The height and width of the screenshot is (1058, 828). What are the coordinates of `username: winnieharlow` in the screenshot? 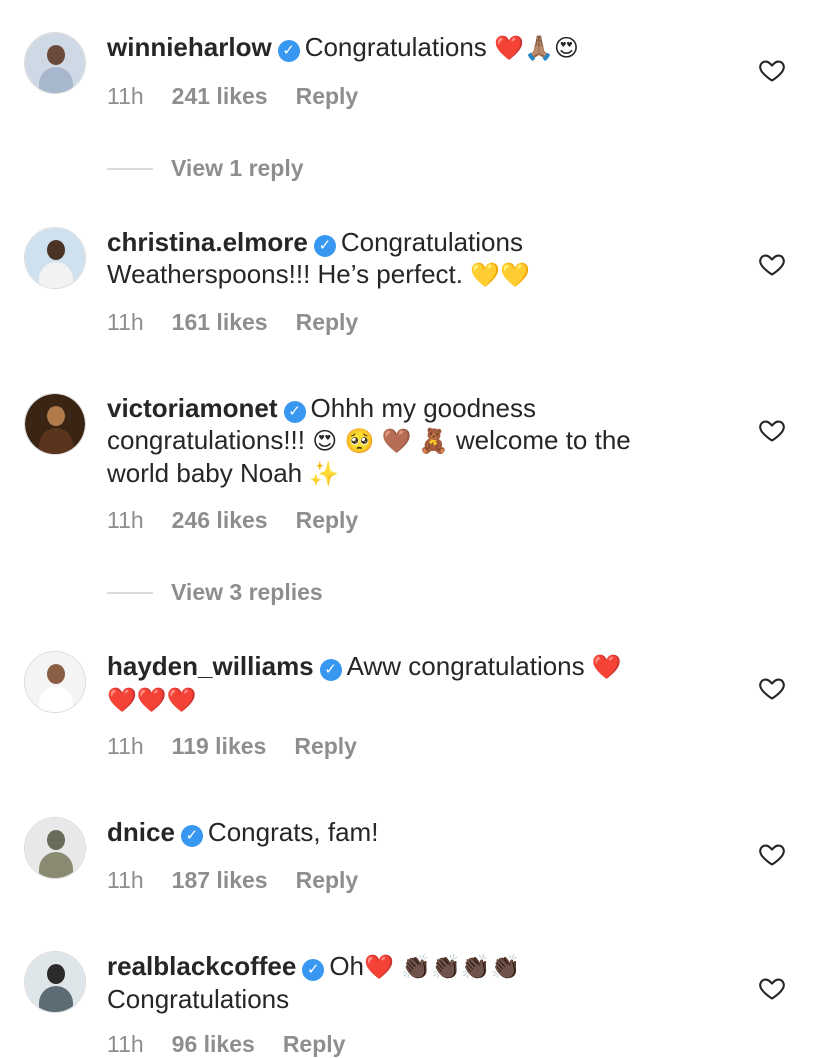 It's located at (189, 47).